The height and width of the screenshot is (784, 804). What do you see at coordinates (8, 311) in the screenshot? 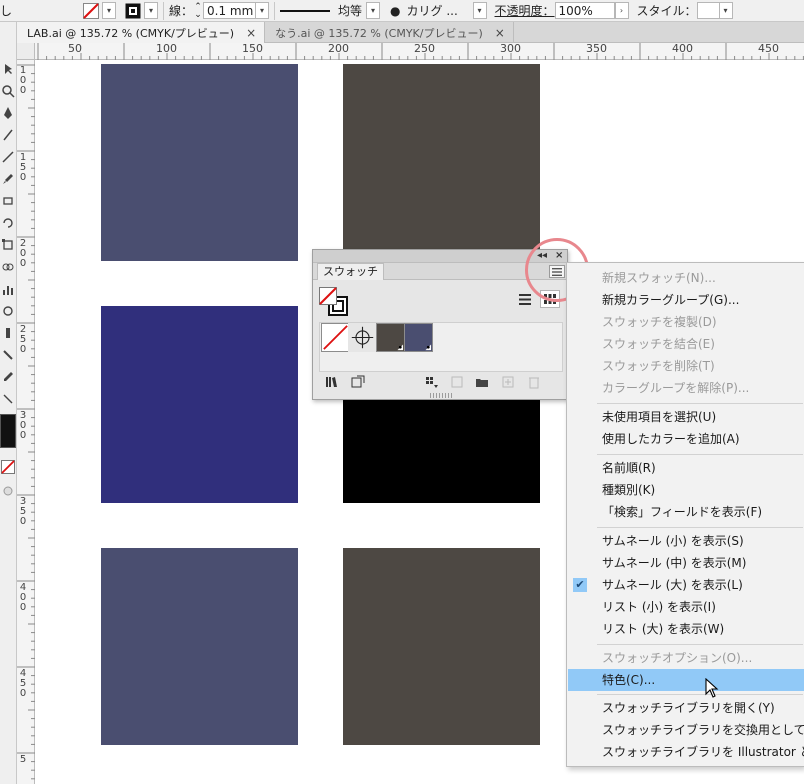
I see `ellipse-tool-icon` at bounding box center [8, 311].